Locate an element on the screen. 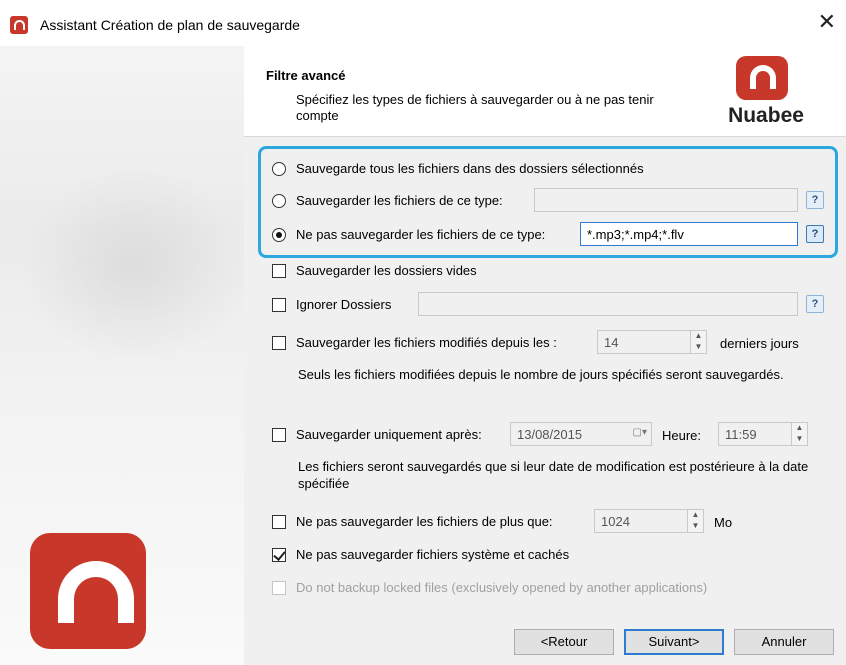 The image size is (846, 665). next-button: Suivant> is located at coordinates (674, 642).